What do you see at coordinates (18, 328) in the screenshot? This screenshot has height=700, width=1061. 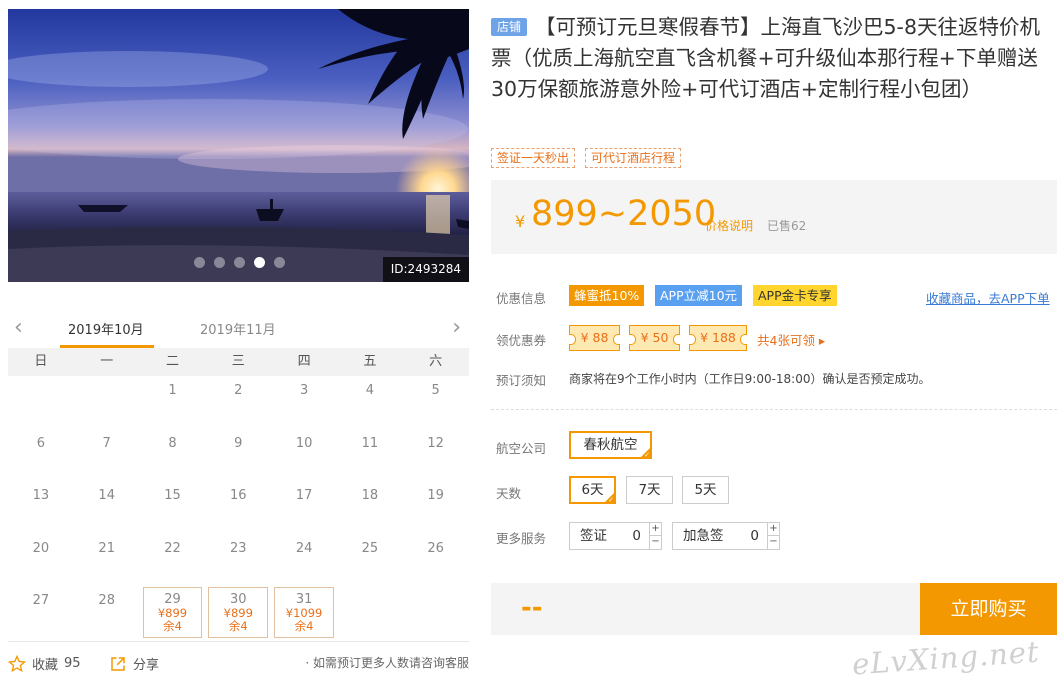 I see `prev-month-icon: ‹` at bounding box center [18, 328].